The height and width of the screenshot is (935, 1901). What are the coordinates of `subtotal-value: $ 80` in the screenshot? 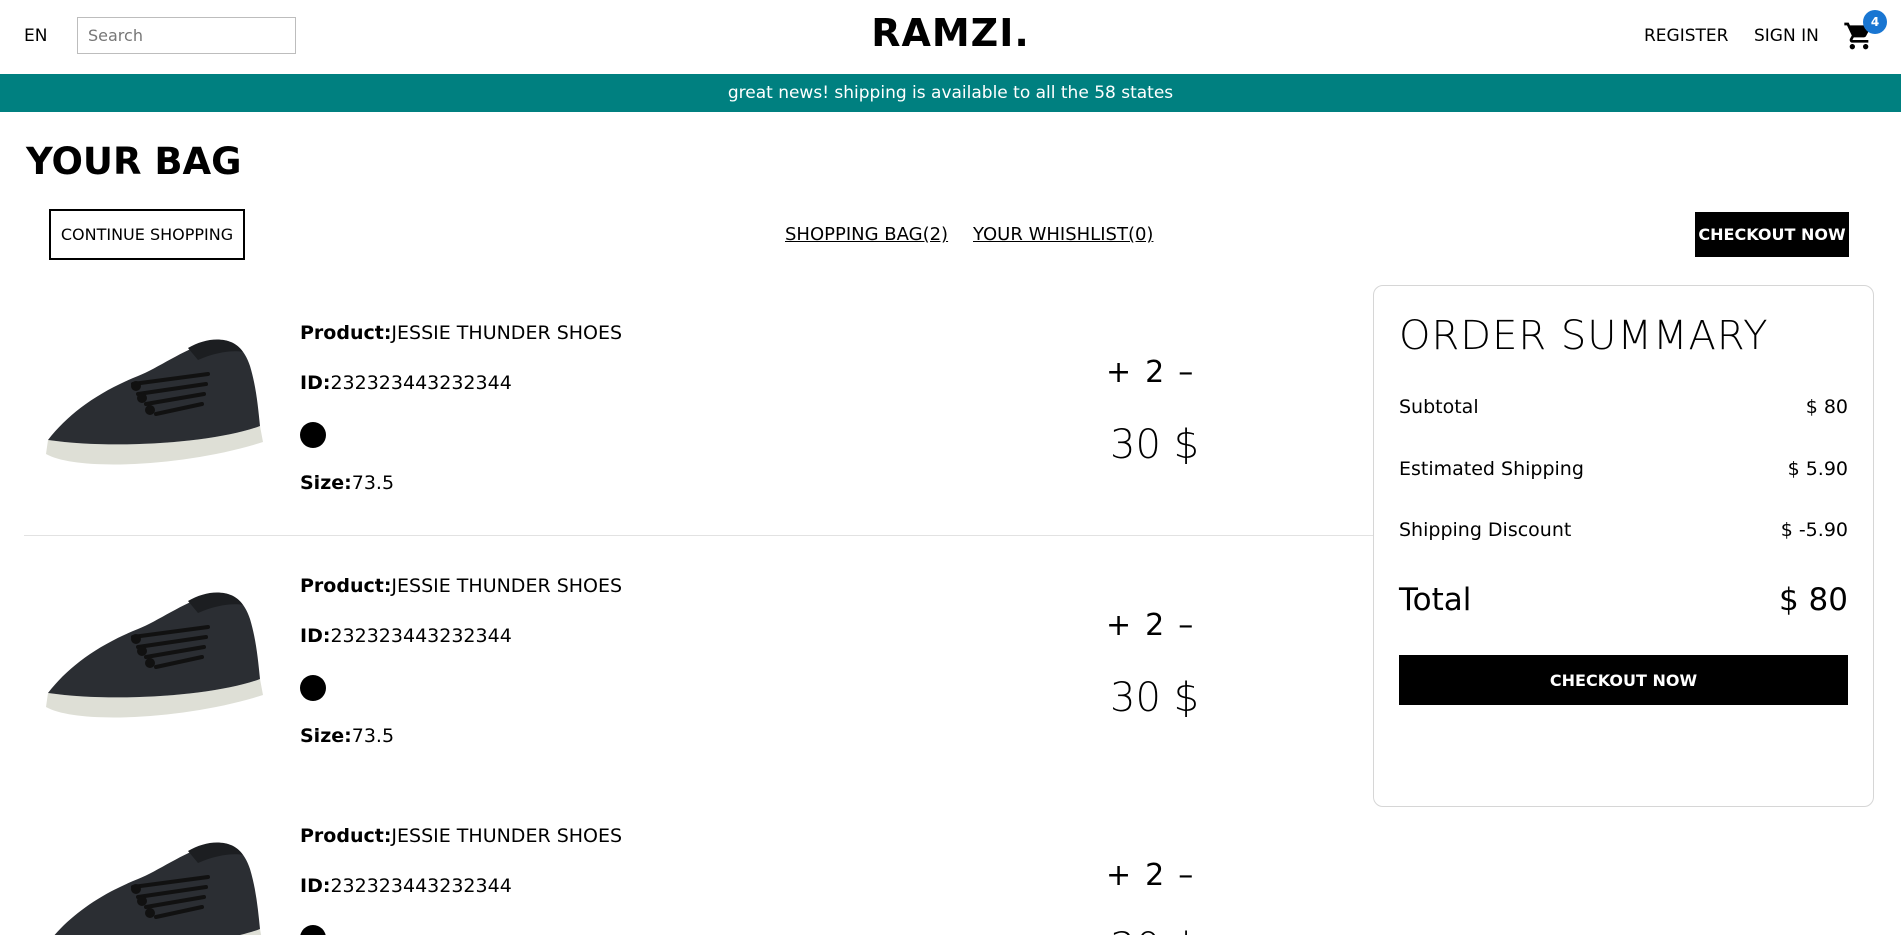 It's located at (1826, 407).